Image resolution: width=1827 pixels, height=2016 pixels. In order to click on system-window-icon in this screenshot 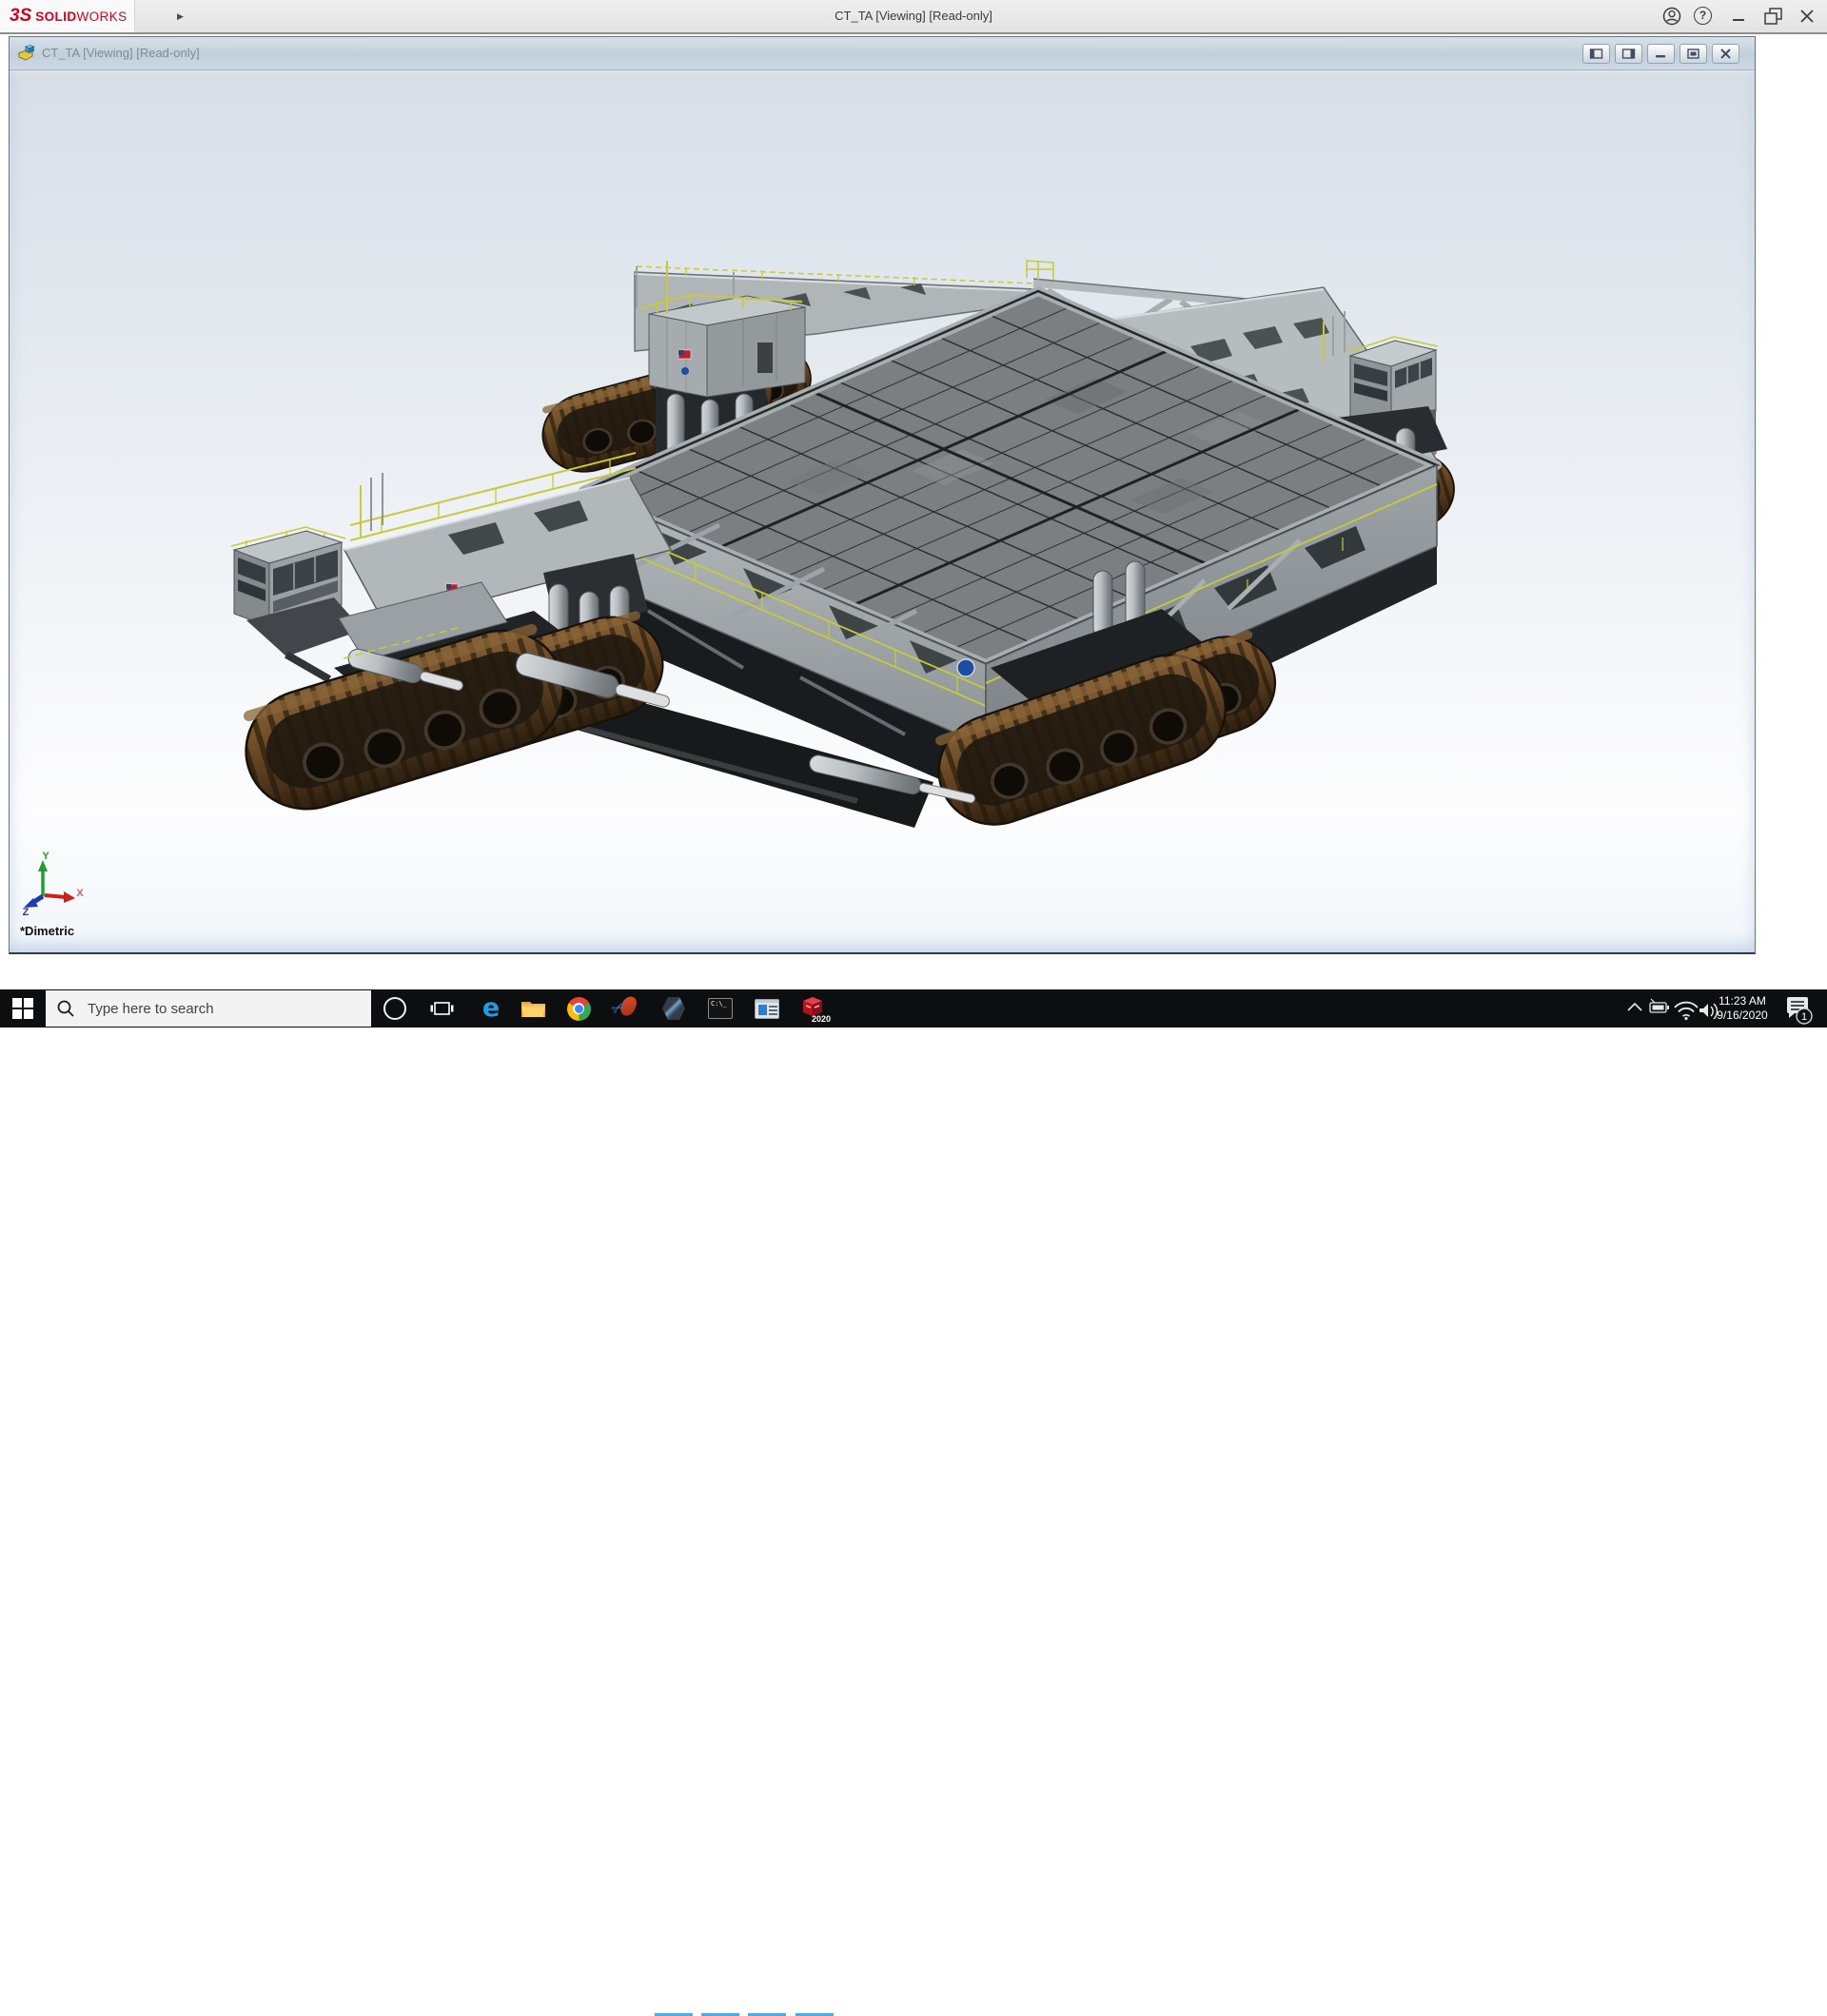, I will do `click(767, 1008)`.